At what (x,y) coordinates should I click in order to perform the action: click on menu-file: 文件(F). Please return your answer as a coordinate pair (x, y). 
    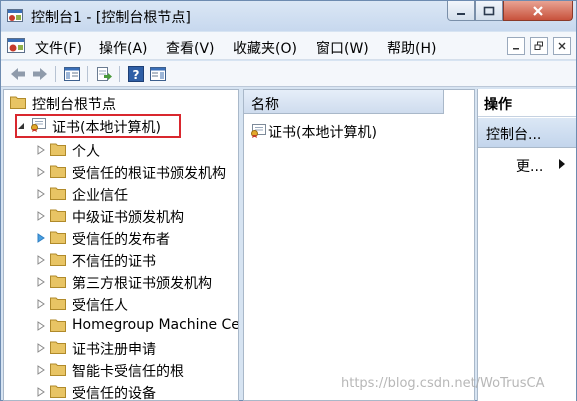
    Looking at the image, I should click on (58, 48).